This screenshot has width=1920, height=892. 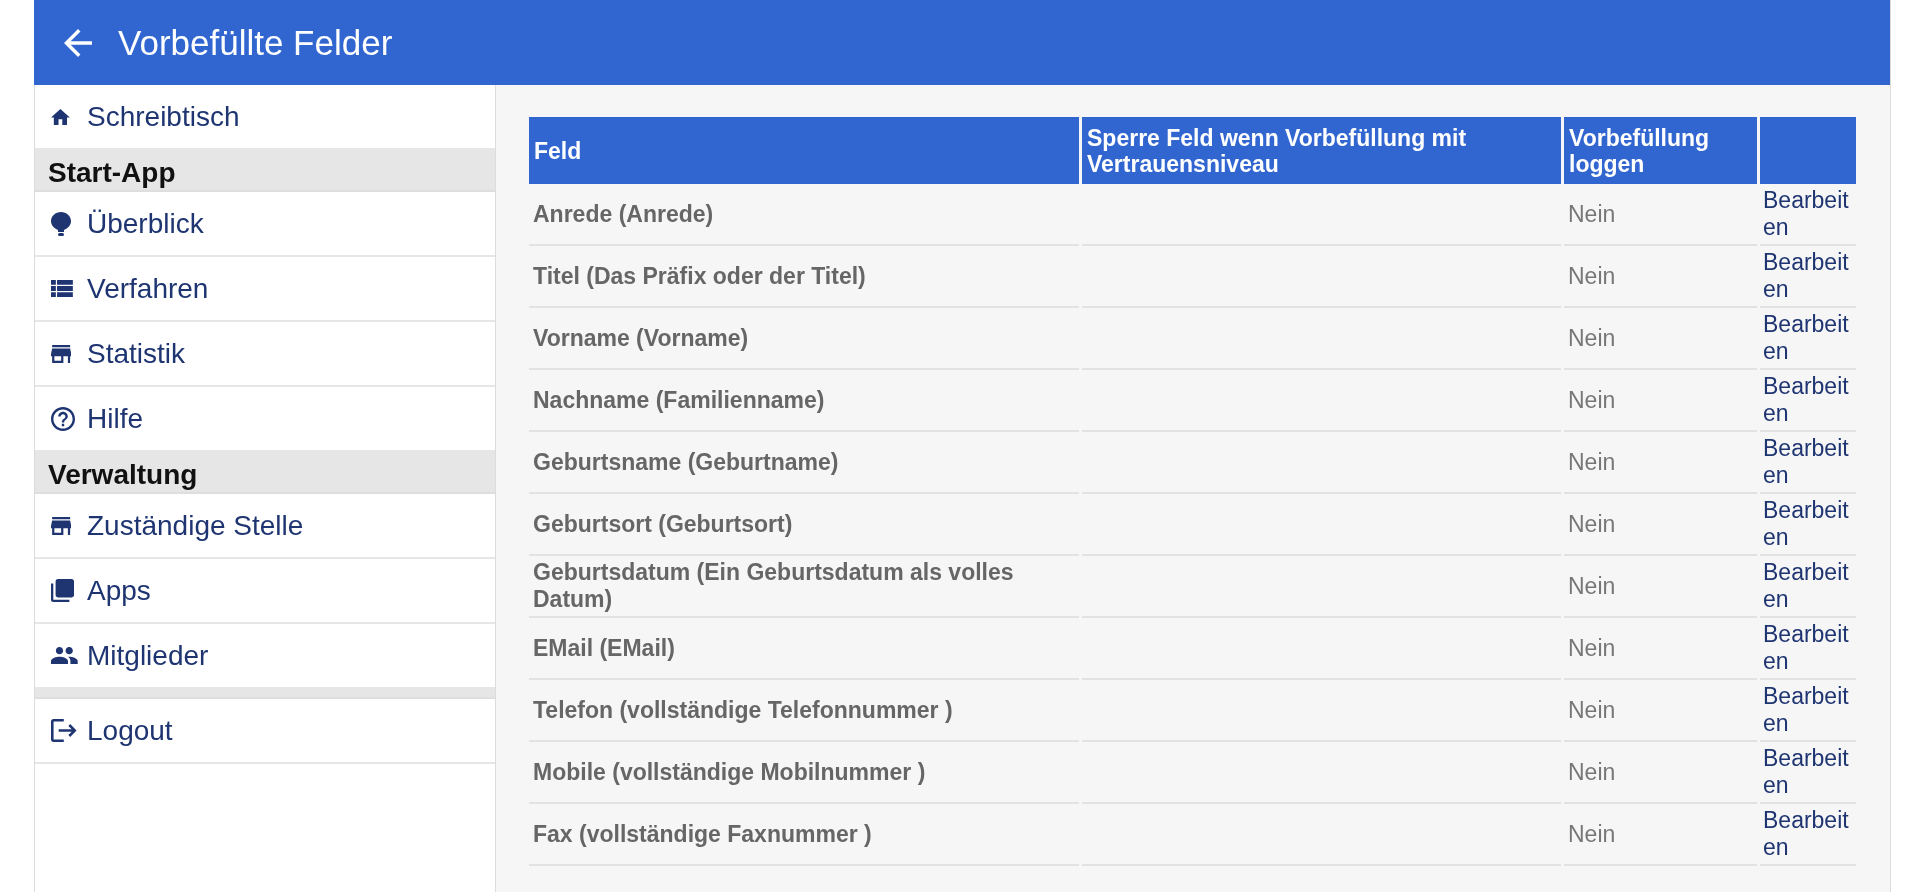 I want to click on column-header: Vorbefüllung loggen, so click(x=1660, y=150).